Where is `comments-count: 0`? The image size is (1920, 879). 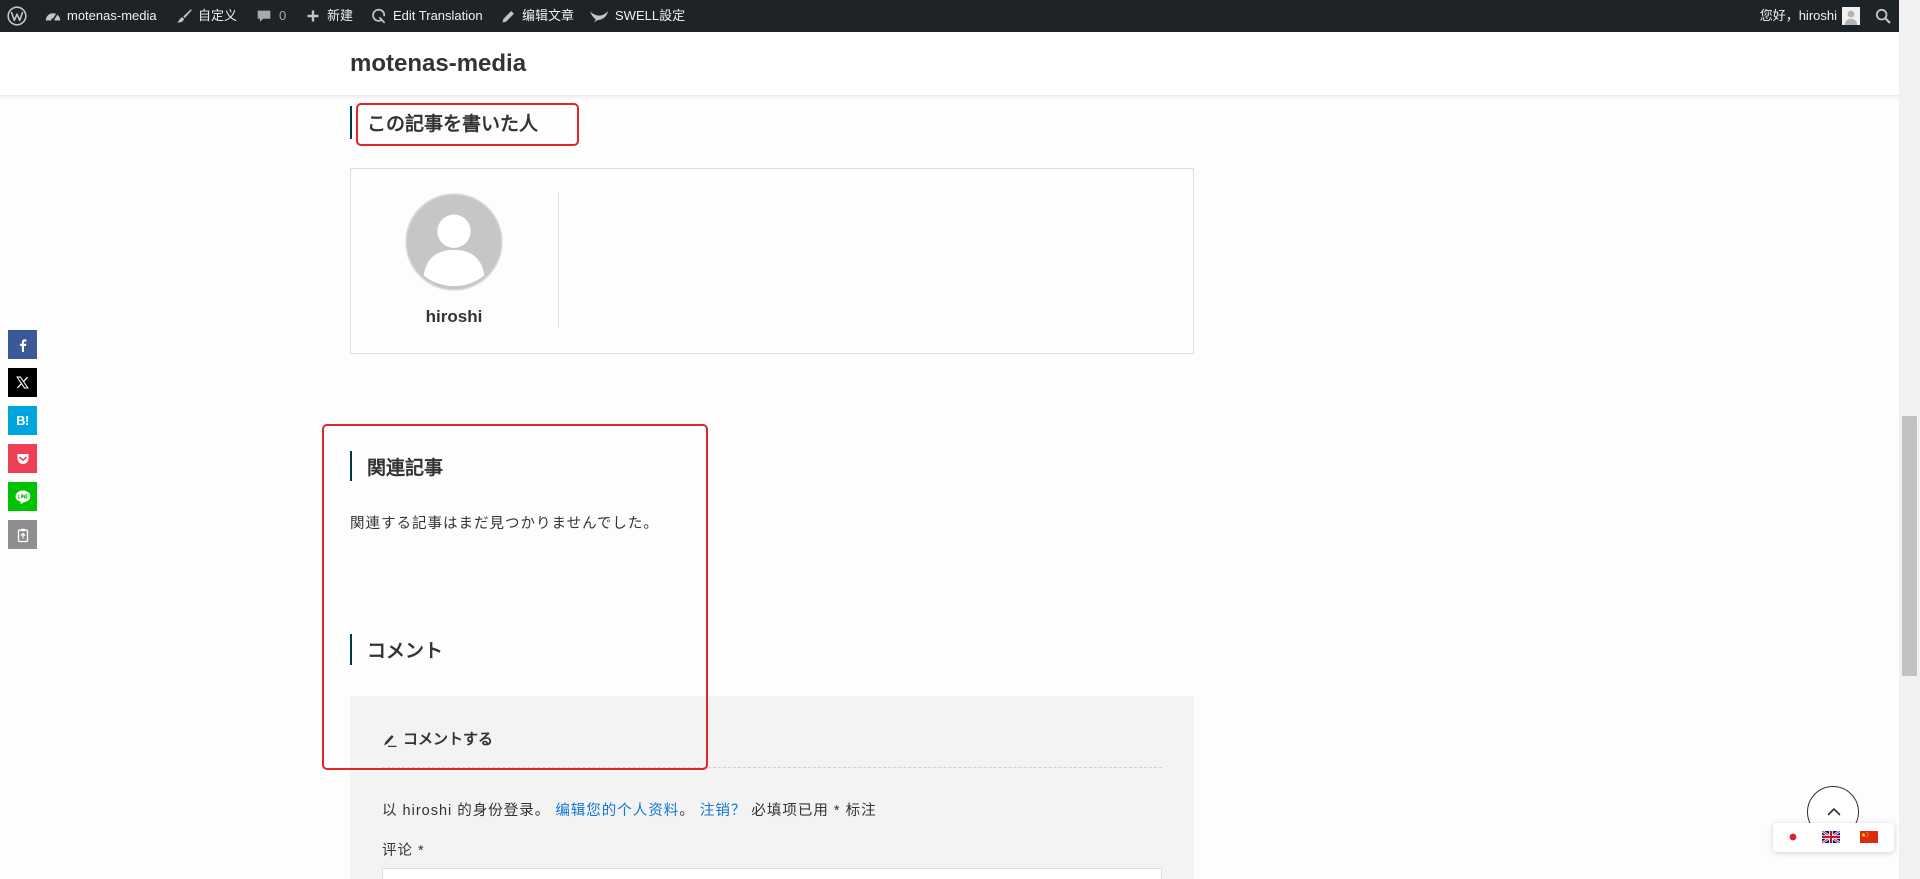 comments-count: 0 is located at coordinates (283, 15).